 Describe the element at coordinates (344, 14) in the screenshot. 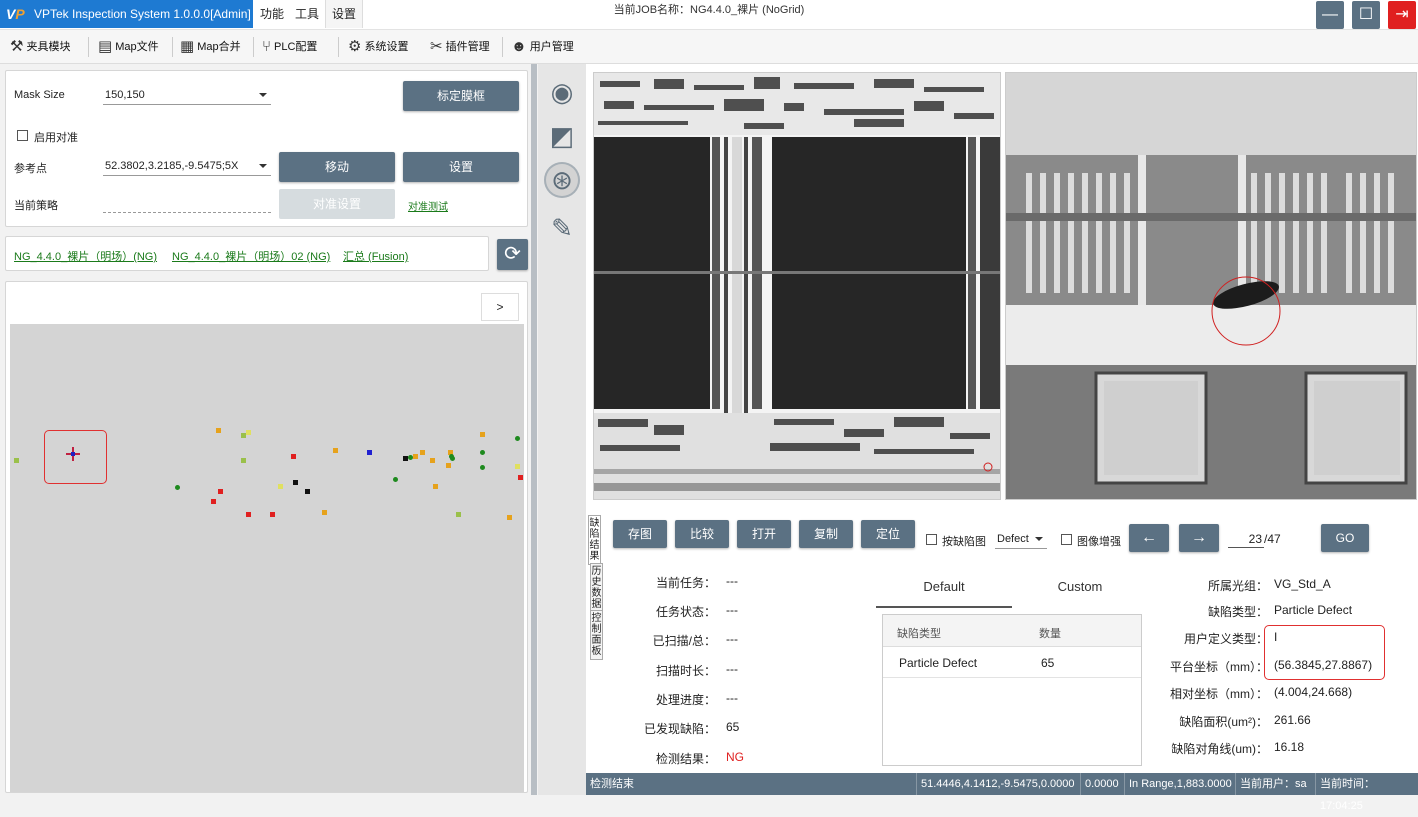

I see `menu-settings: 设置` at that location.